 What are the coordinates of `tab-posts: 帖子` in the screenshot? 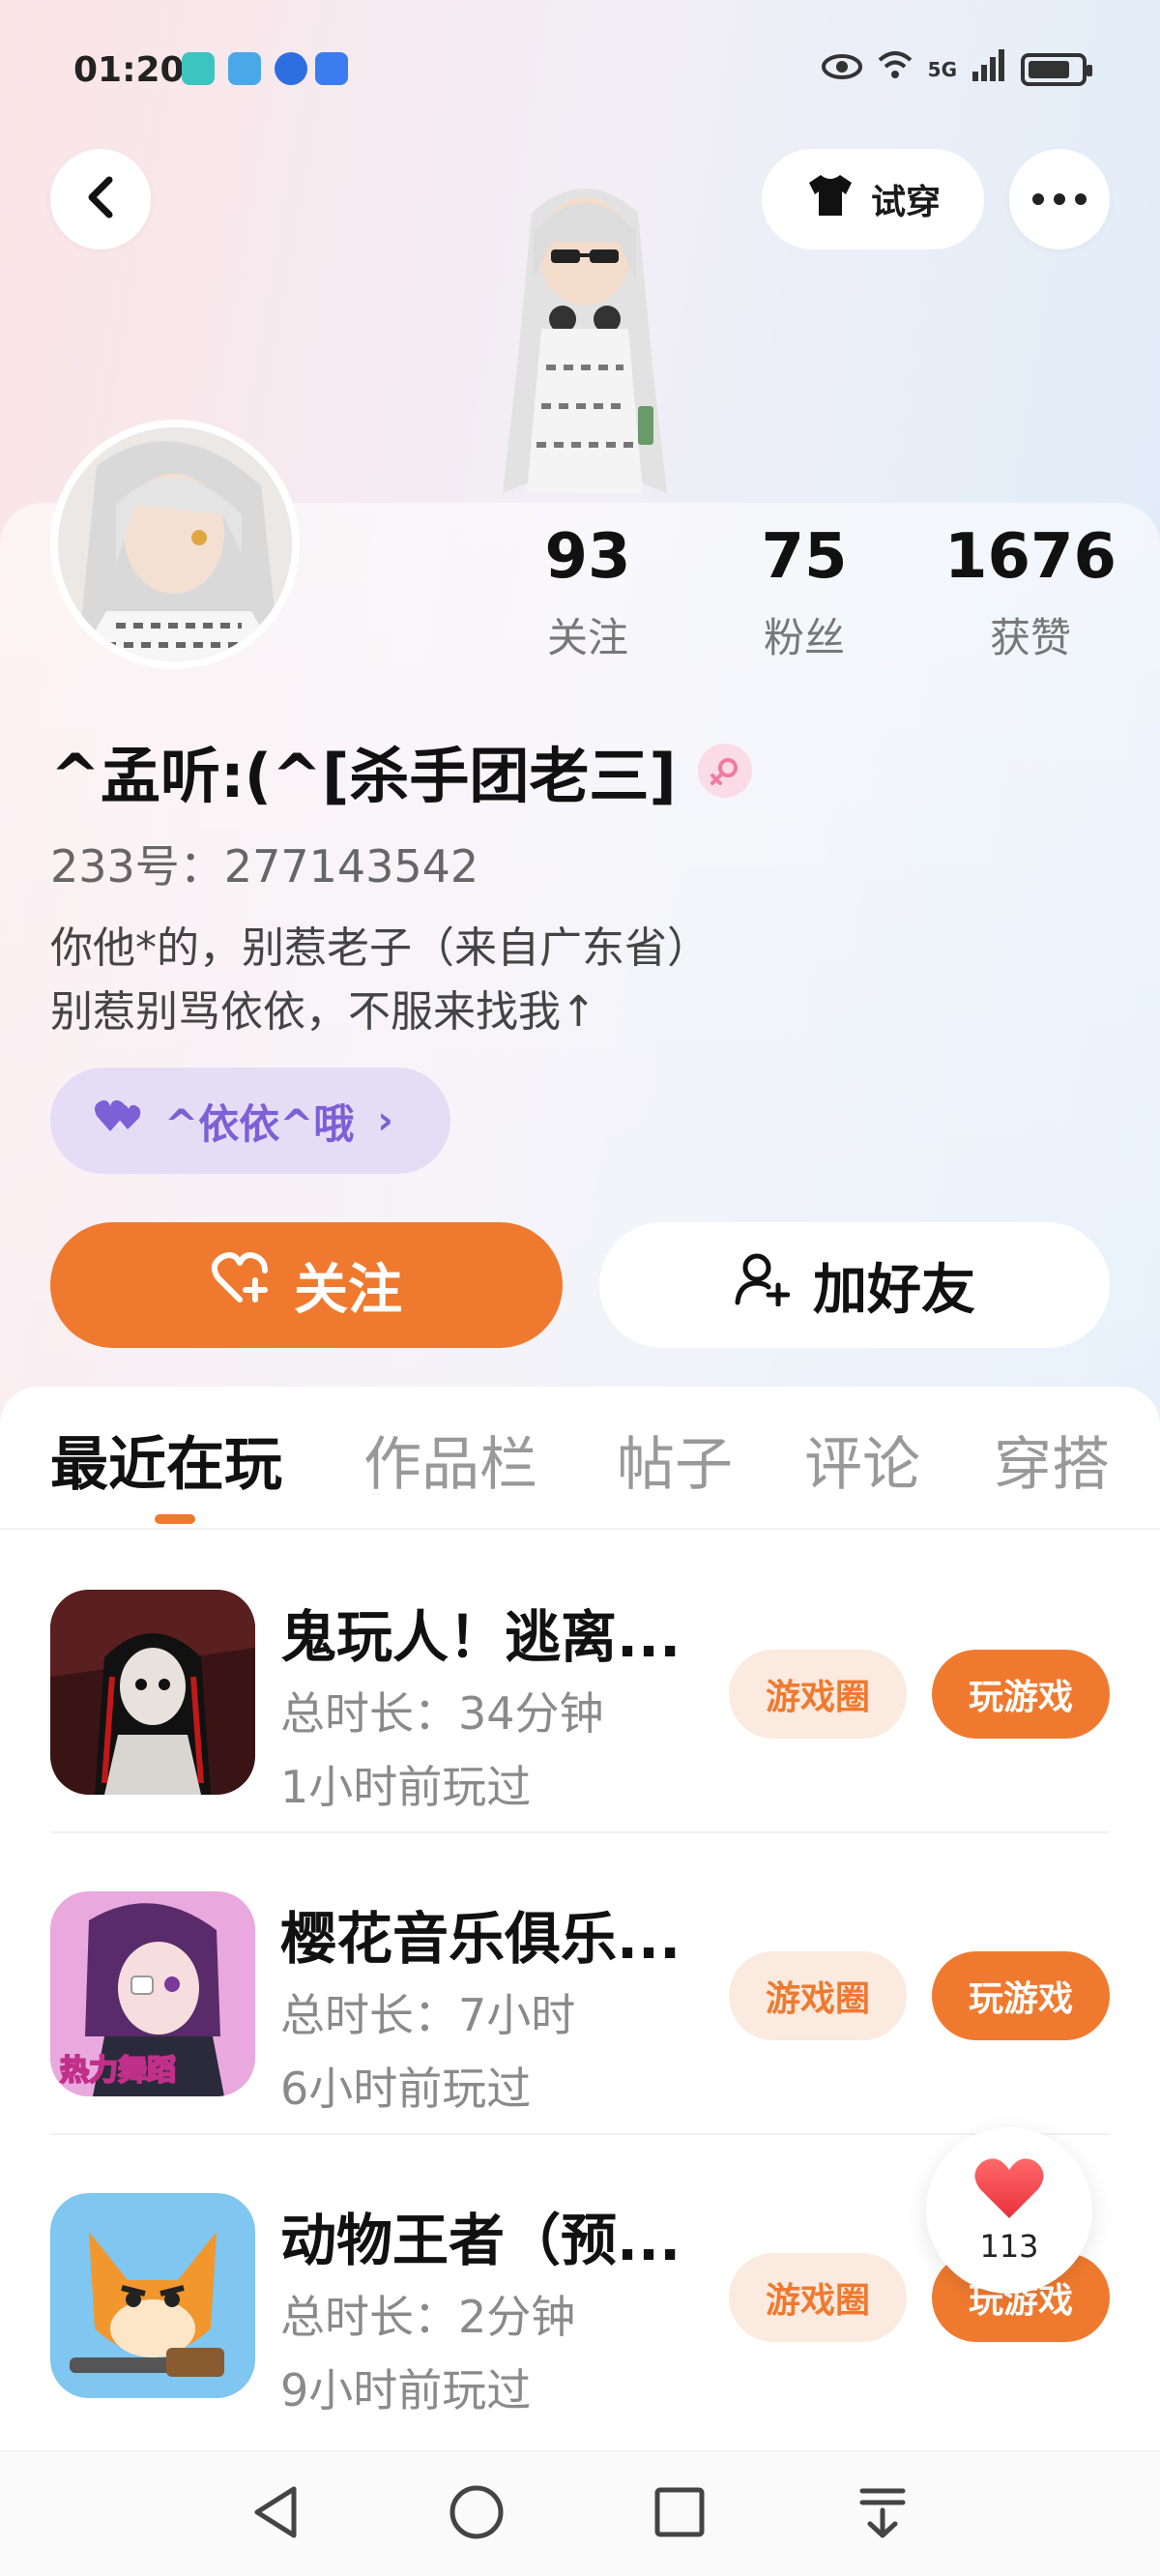 It's located at (675, 1460).